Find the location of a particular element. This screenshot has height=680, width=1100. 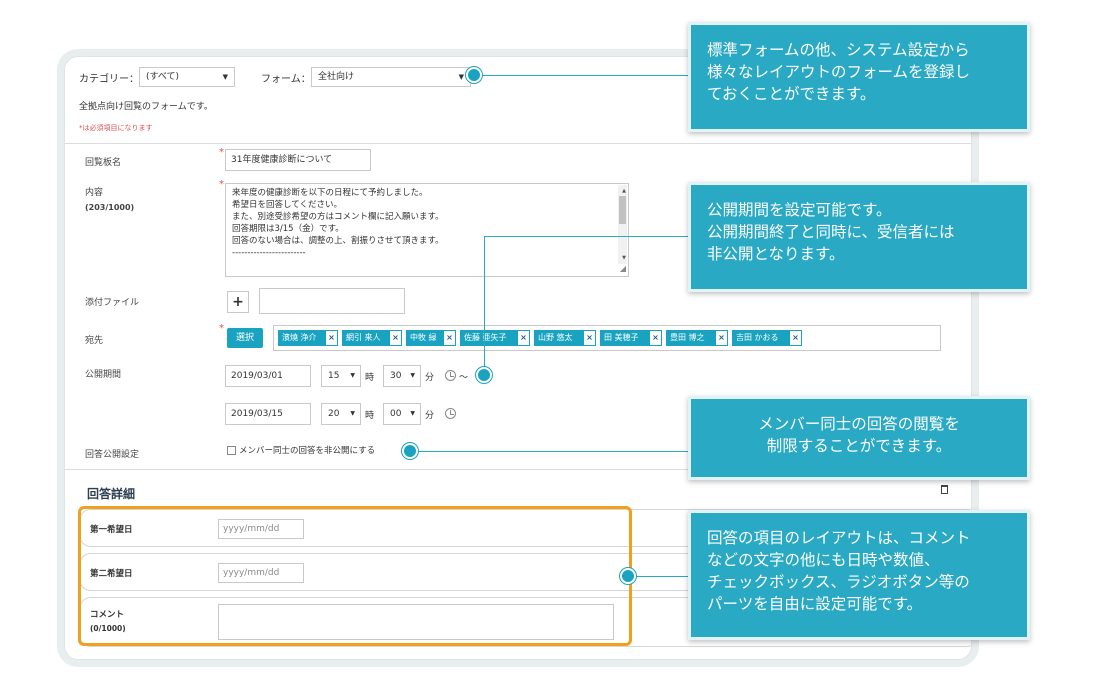

content-line: 回答期限は3/15（金）です。 is located at coordinates (288, 229).